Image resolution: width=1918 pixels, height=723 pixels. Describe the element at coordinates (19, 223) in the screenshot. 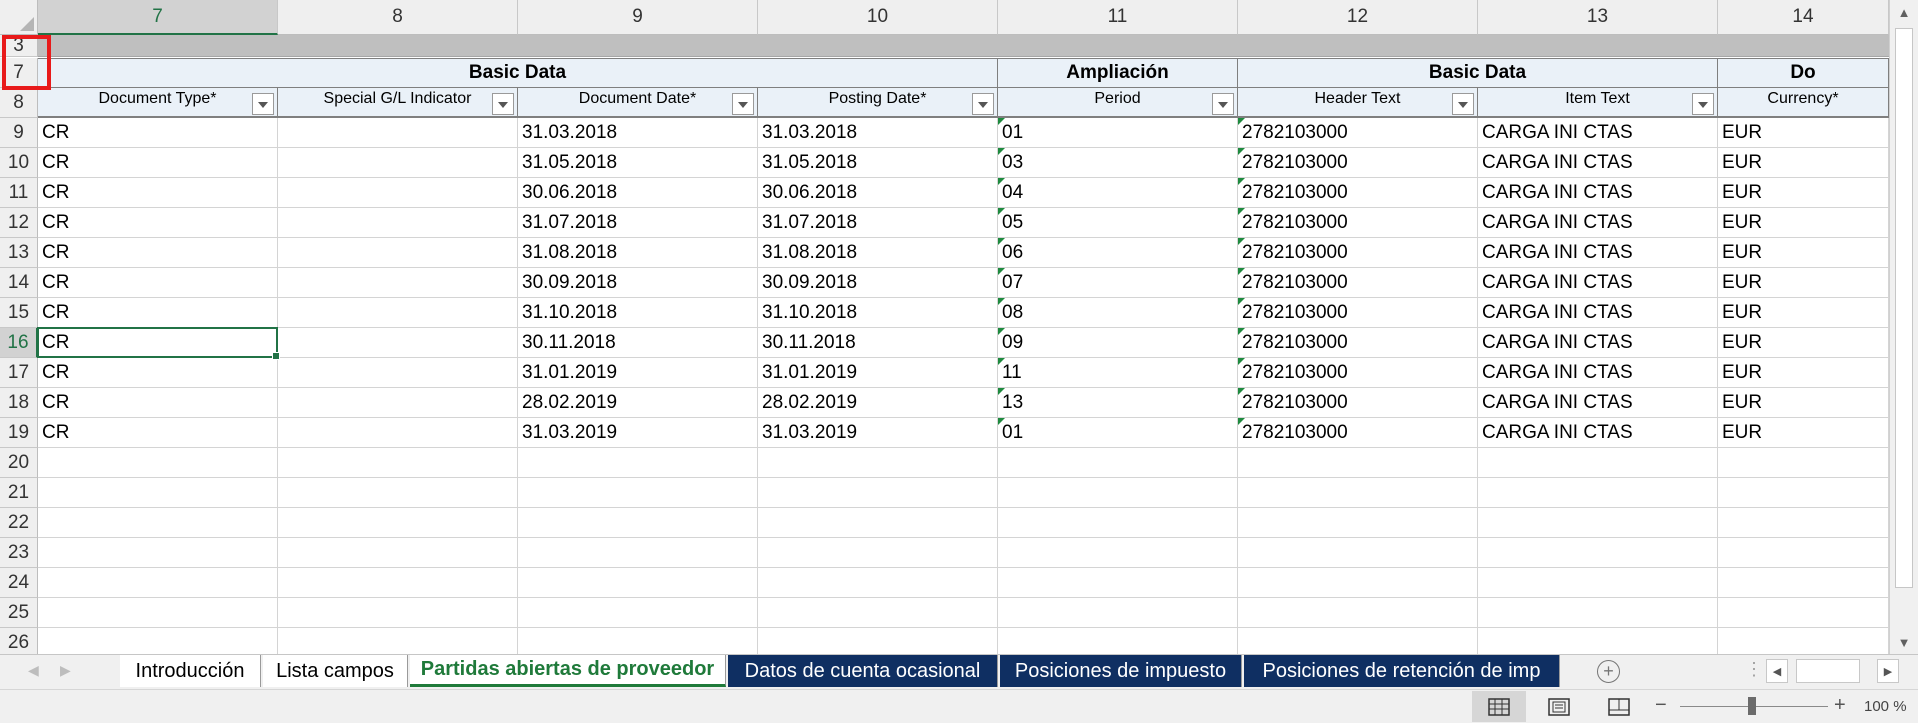

I see `row-header: 12` at that location.